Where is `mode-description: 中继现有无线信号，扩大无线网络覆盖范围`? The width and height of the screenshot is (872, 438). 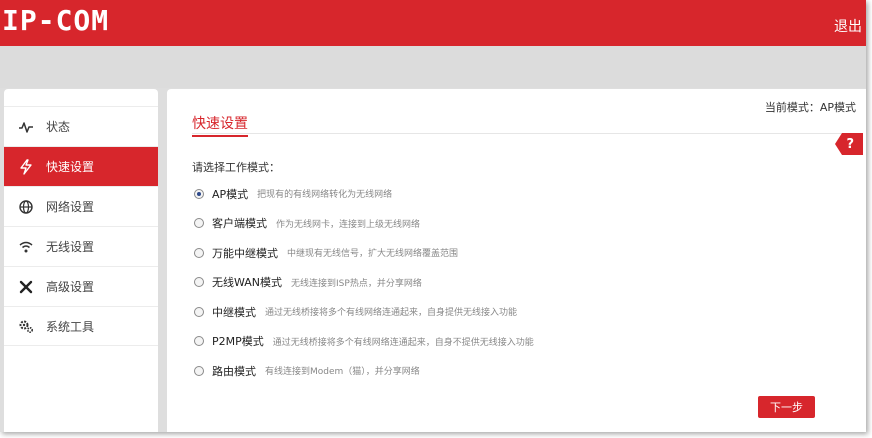 mode-description: 中继现有无线信号，扩大无线网络覆盖范围 is located at coordinates (373, 254).